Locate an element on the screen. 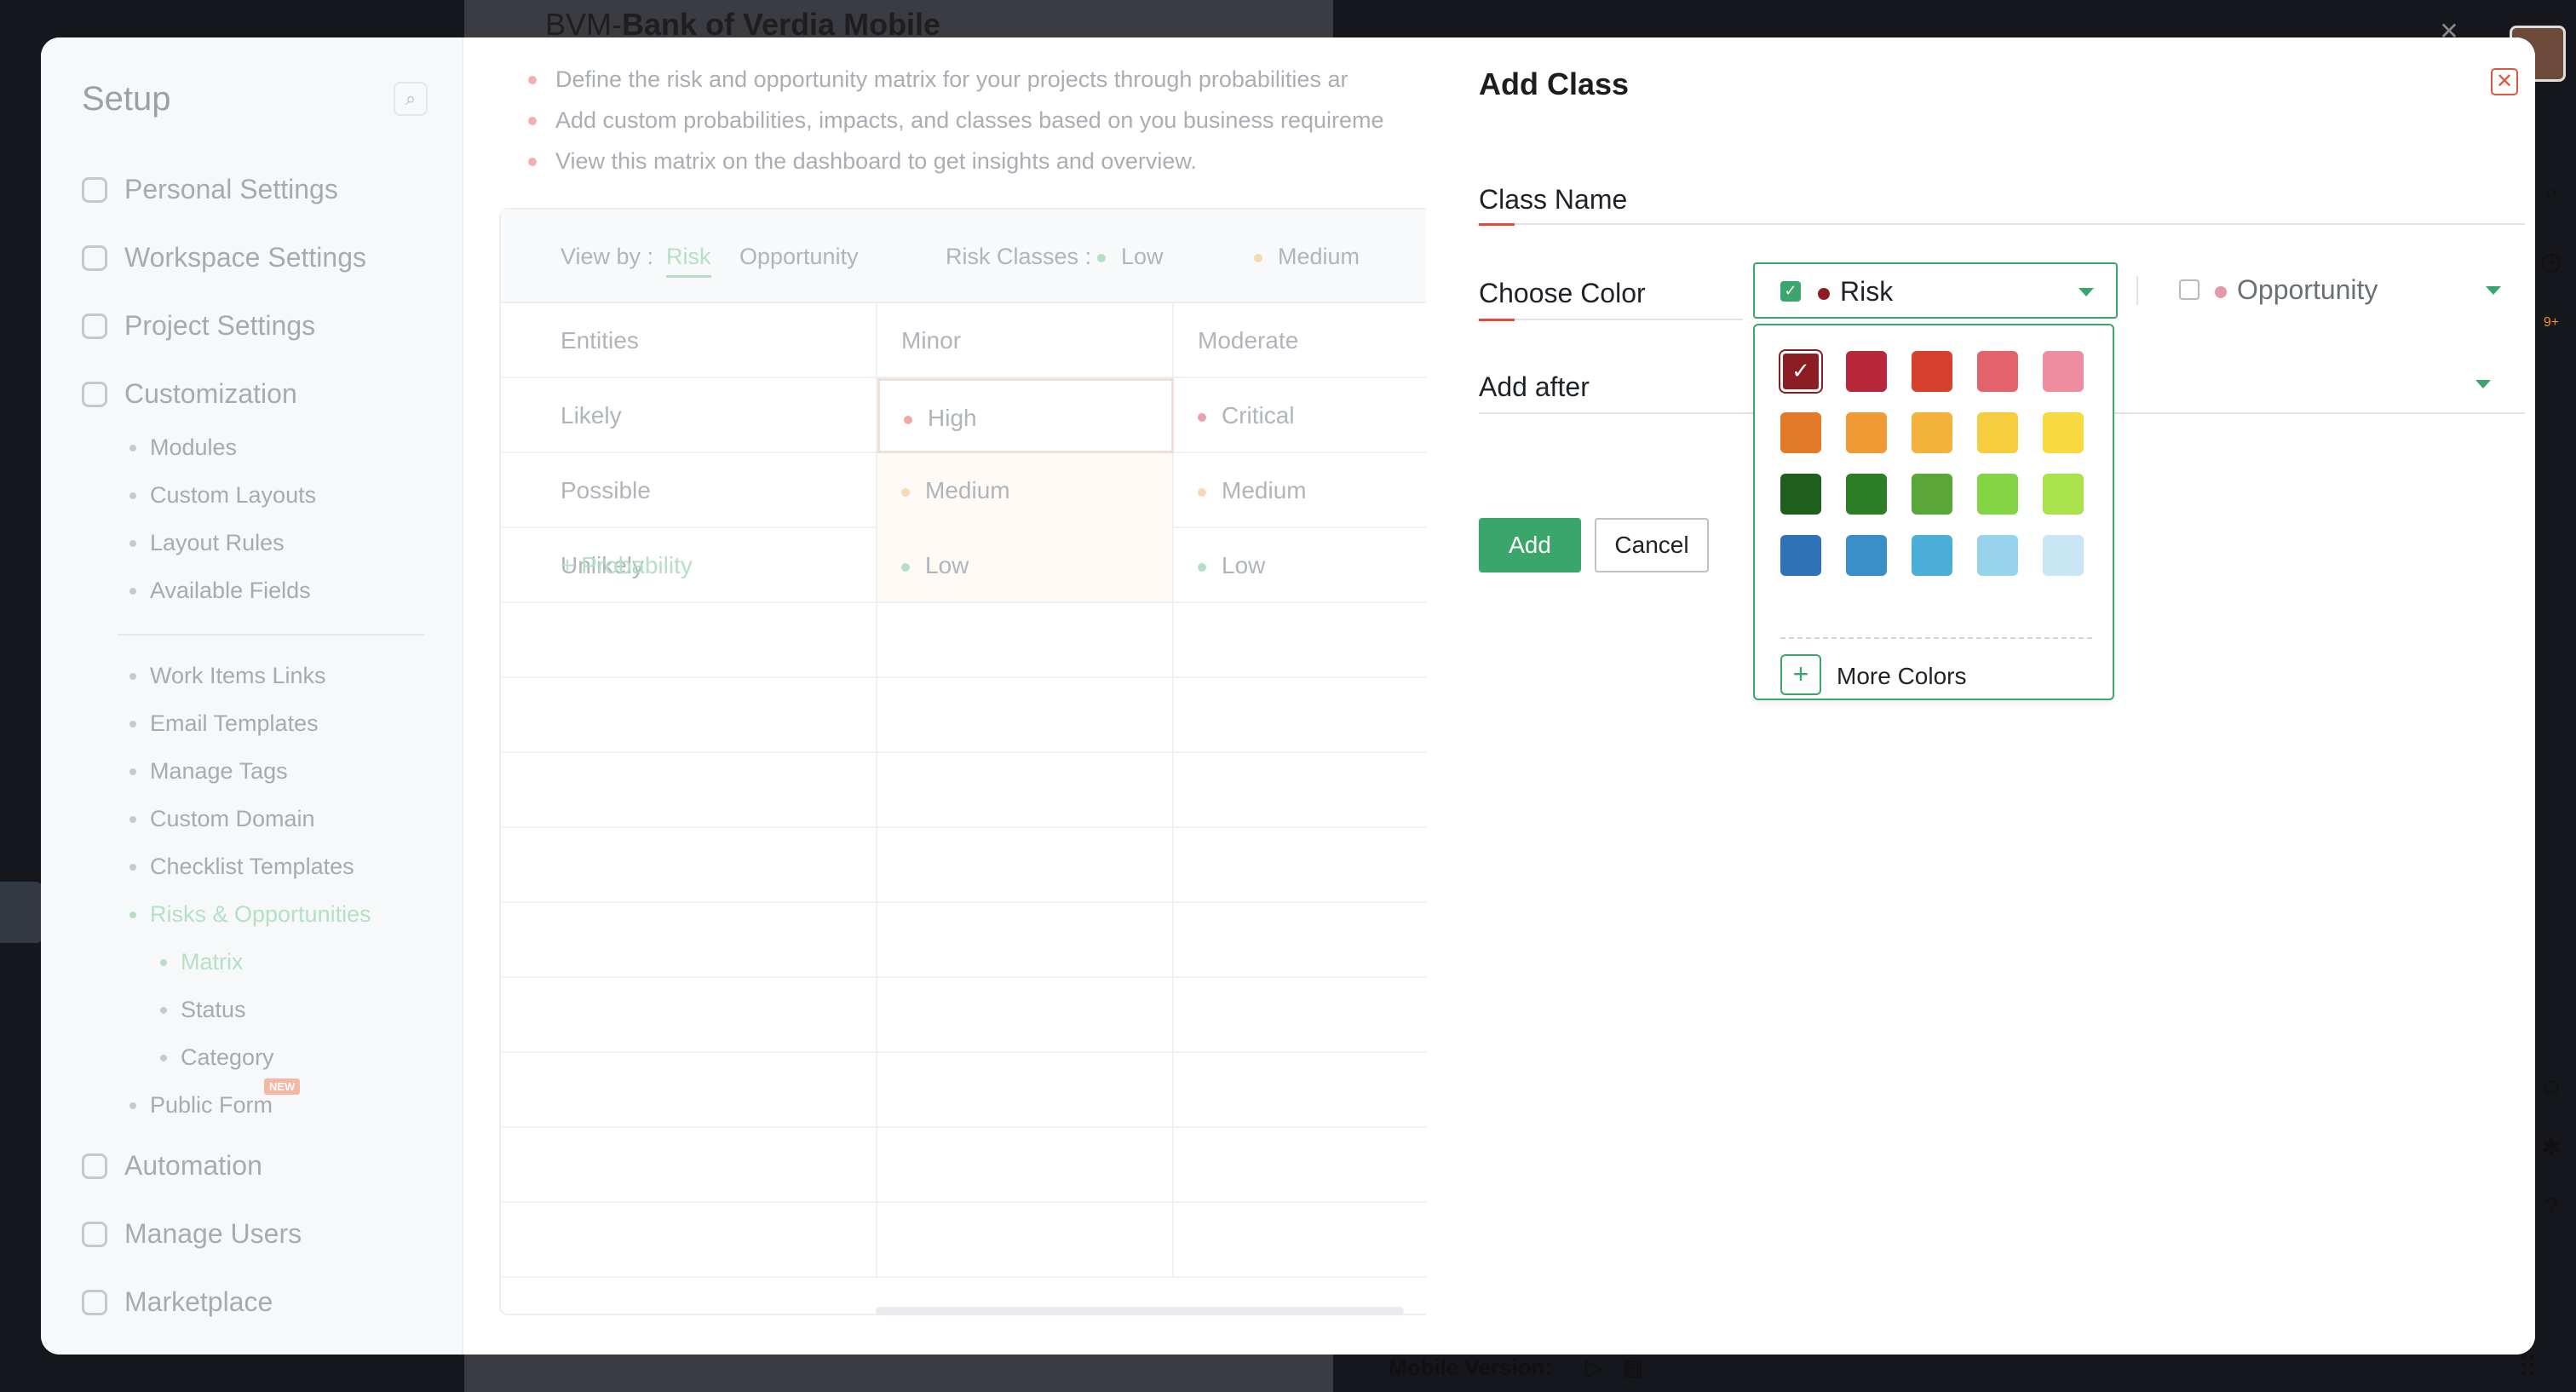 The image size is (2576, 1392). settings-icon: ✱ is located at coordinates (2551, 1150).